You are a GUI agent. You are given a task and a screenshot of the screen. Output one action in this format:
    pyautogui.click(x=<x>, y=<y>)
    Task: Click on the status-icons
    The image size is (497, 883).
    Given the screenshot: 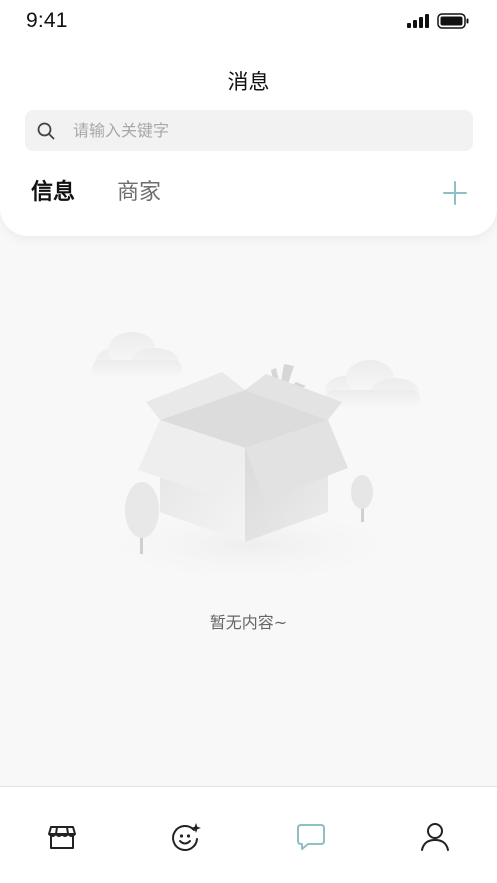 What is the action you would take?
    pyautogui.click(x=438, y=21)
    